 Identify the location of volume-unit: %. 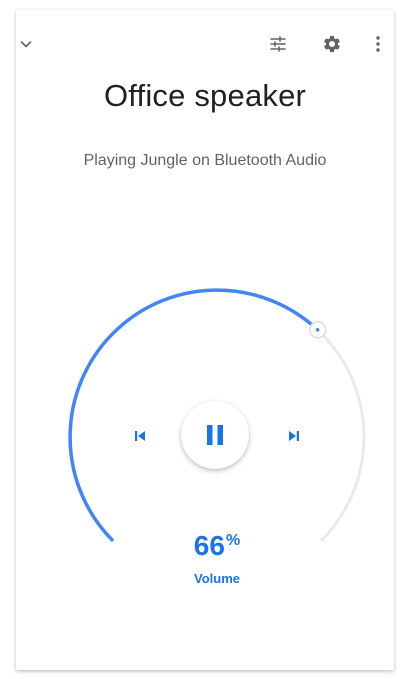
(233, 540).